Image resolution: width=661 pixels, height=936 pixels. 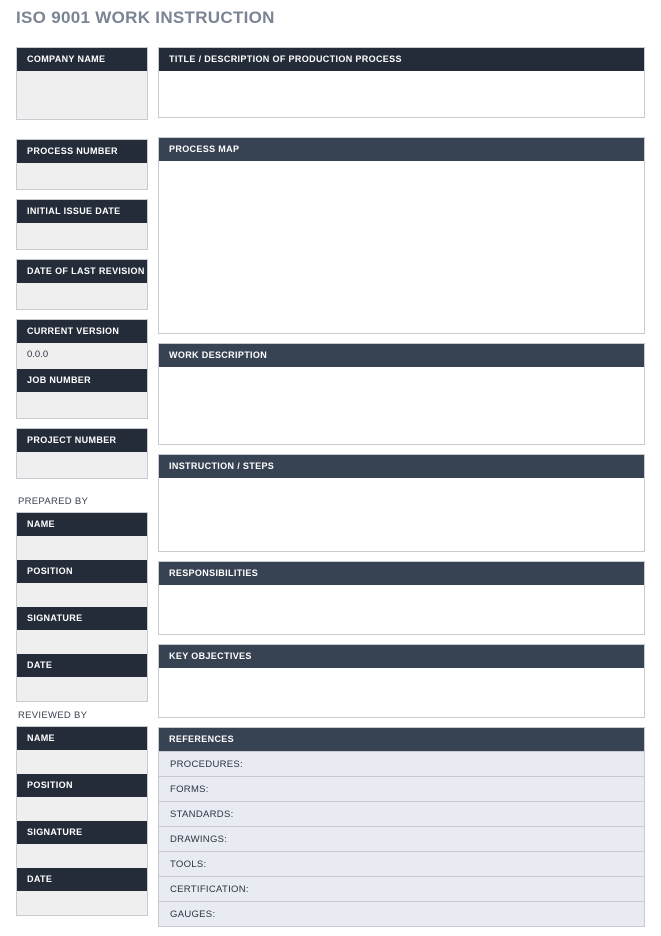 I want to click on reference-row-tools: TOOLS:, so click(x=401, y=863).